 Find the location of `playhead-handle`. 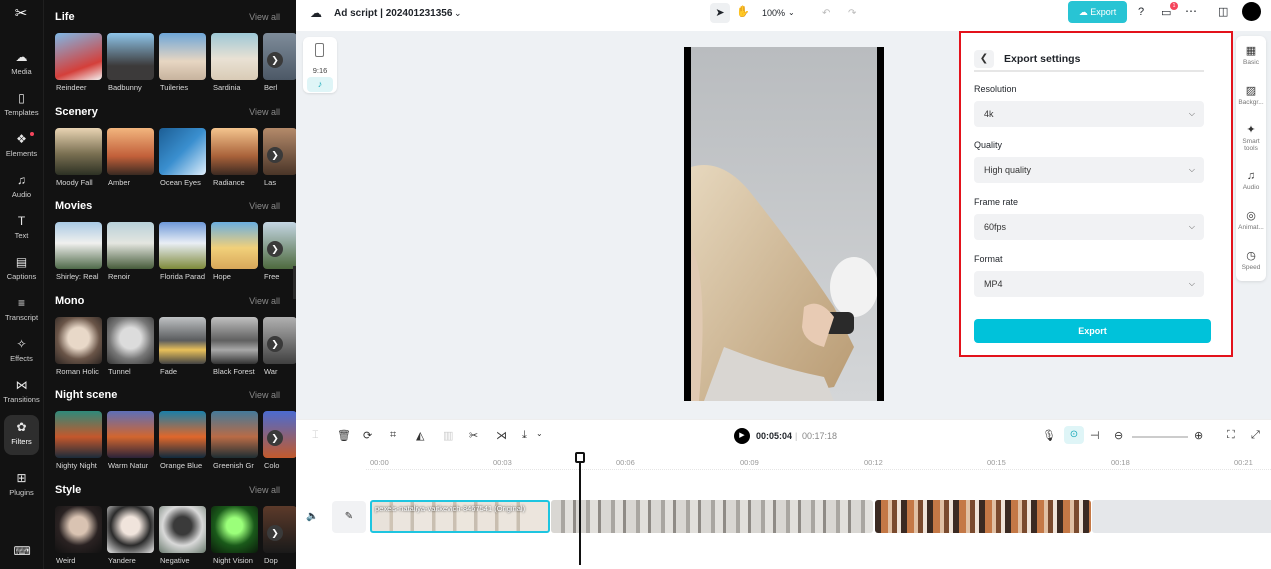

playhead-handle is located at coordinates (580, 457).